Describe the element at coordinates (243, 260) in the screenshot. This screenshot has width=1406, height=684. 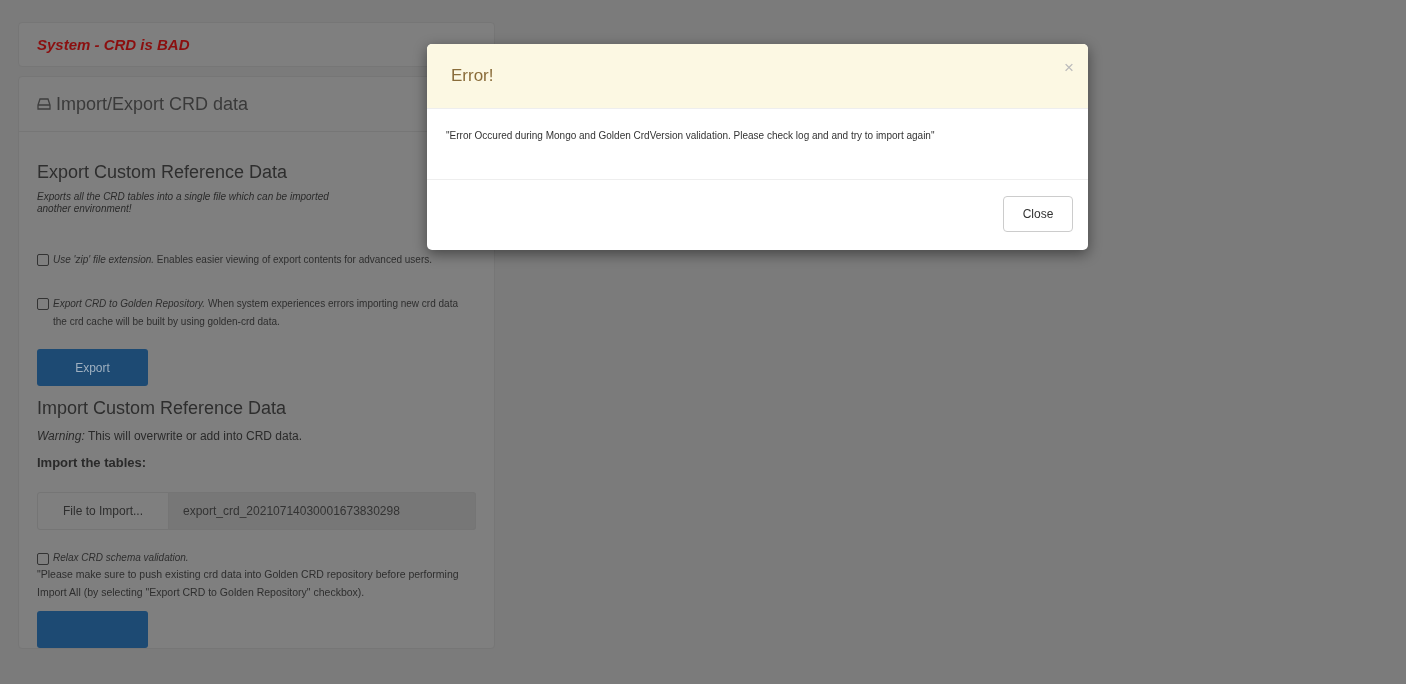
I see `option-label: Use 'zip' file extension. Enables easier viewing of export contents for advanced users.` at that location.